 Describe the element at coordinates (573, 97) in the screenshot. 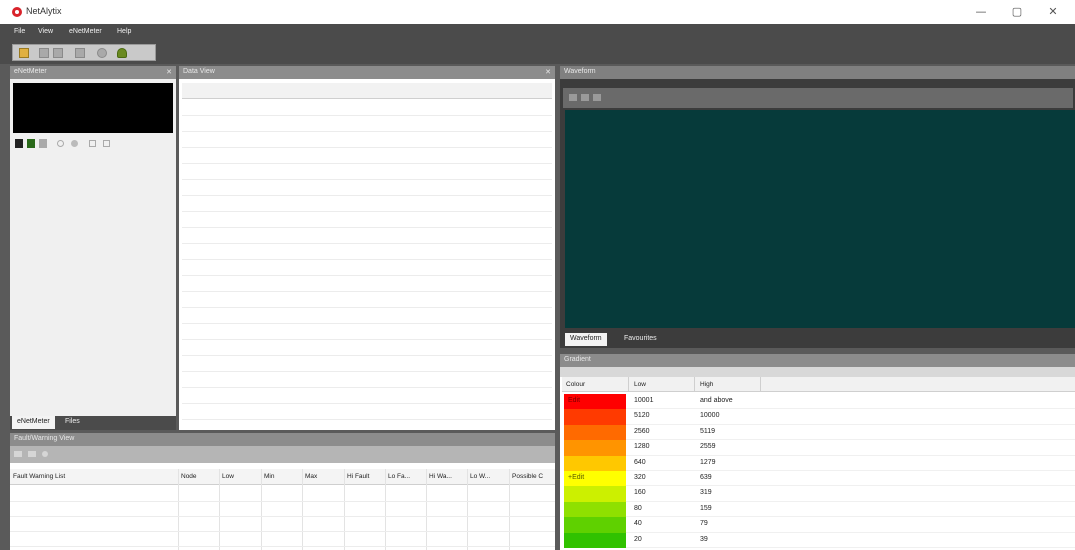

I see `zoom-in-icon` at that location.